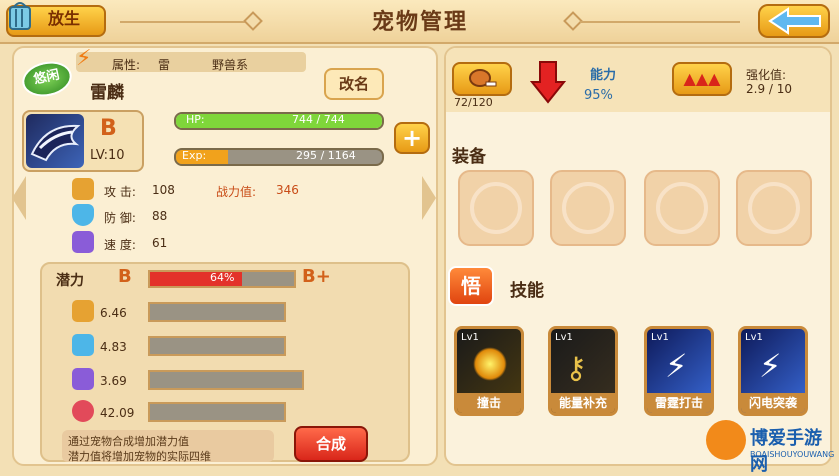 Image resolution: width=839 pixels, height=476 pixels. What do you see at coordinates (679, 403) in the screenshot?
I see `skill-name: 雷霆打击` at bounding box center [679, 403].